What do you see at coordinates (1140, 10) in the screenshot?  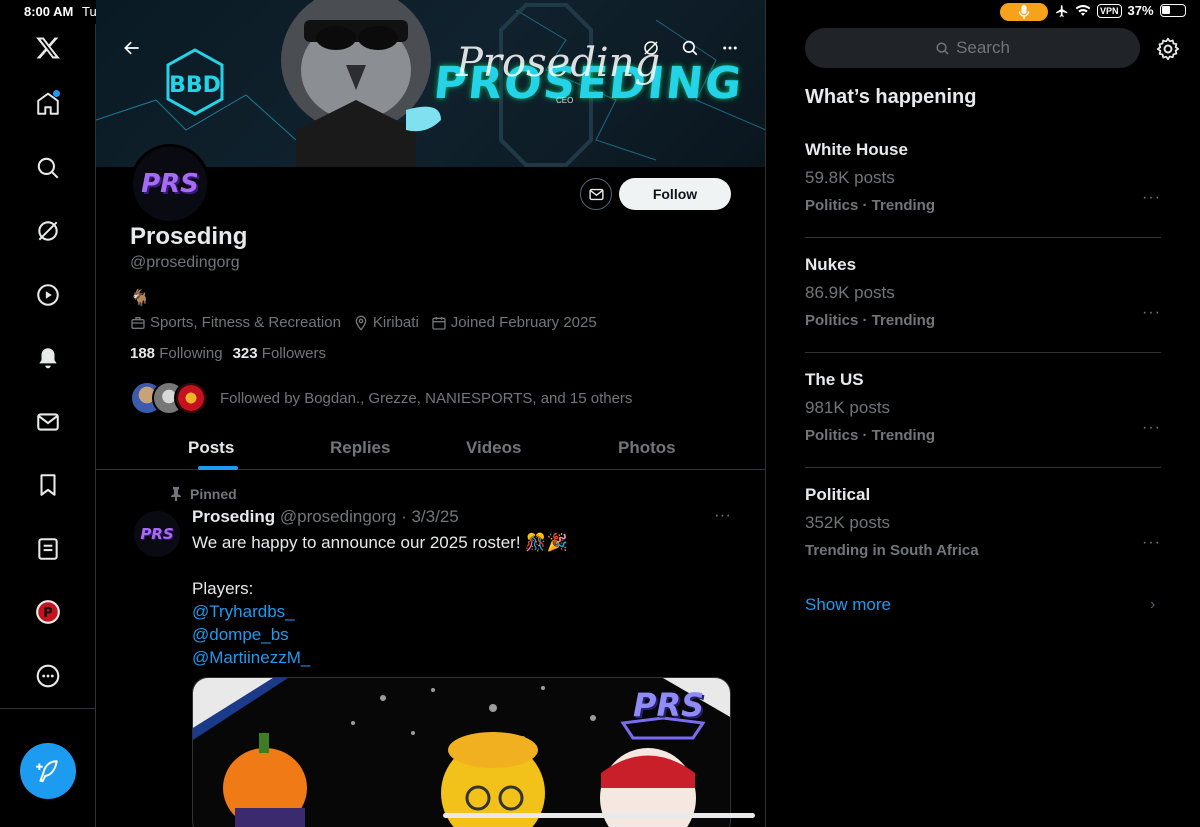 I see `battery-percent: 37%` at bounding box center [1140, 10].